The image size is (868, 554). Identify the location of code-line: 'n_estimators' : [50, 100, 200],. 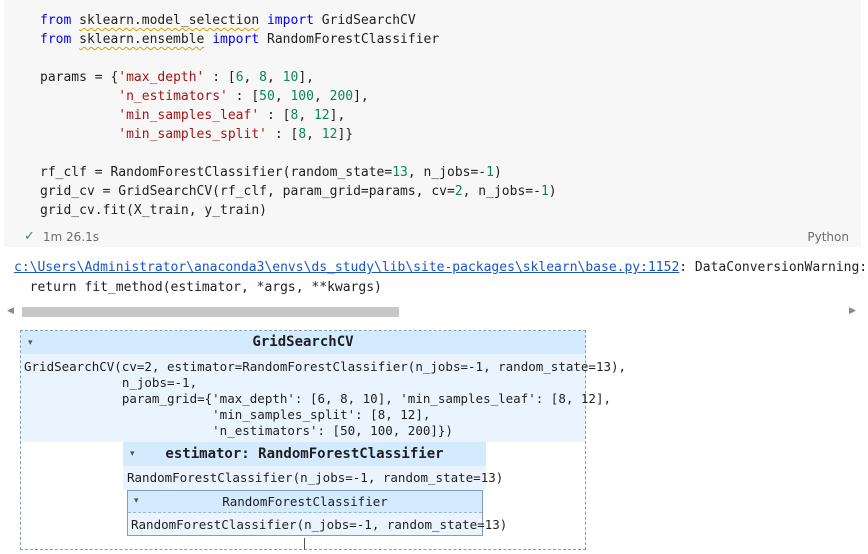
(298, 96).